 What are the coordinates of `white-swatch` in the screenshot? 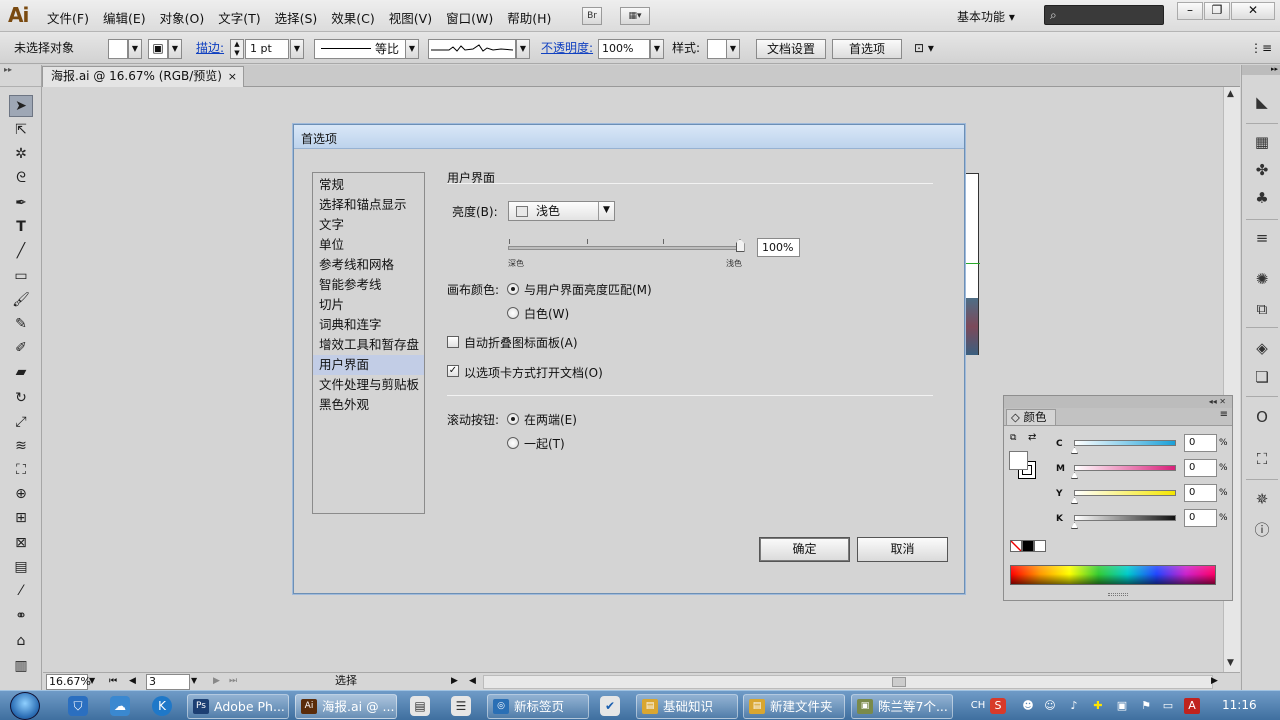 It's located at (1040, 546).